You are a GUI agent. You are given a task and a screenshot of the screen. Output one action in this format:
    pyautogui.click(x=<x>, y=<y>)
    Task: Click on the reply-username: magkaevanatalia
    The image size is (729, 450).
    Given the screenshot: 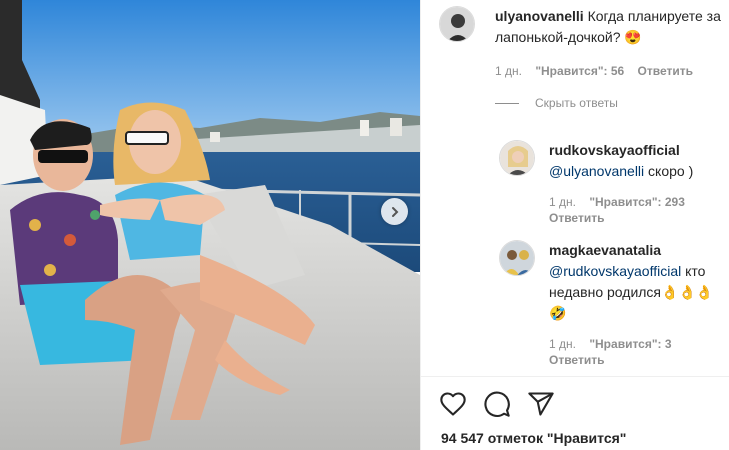 What is the action you would take?
    pyautogui.click(x=605, y=250)
    